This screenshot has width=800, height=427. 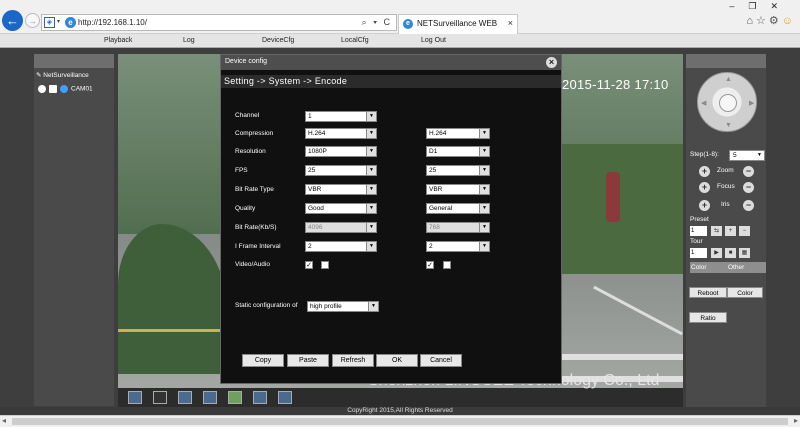 I want to click on close-icon: ×, so click(x=551, y=62).